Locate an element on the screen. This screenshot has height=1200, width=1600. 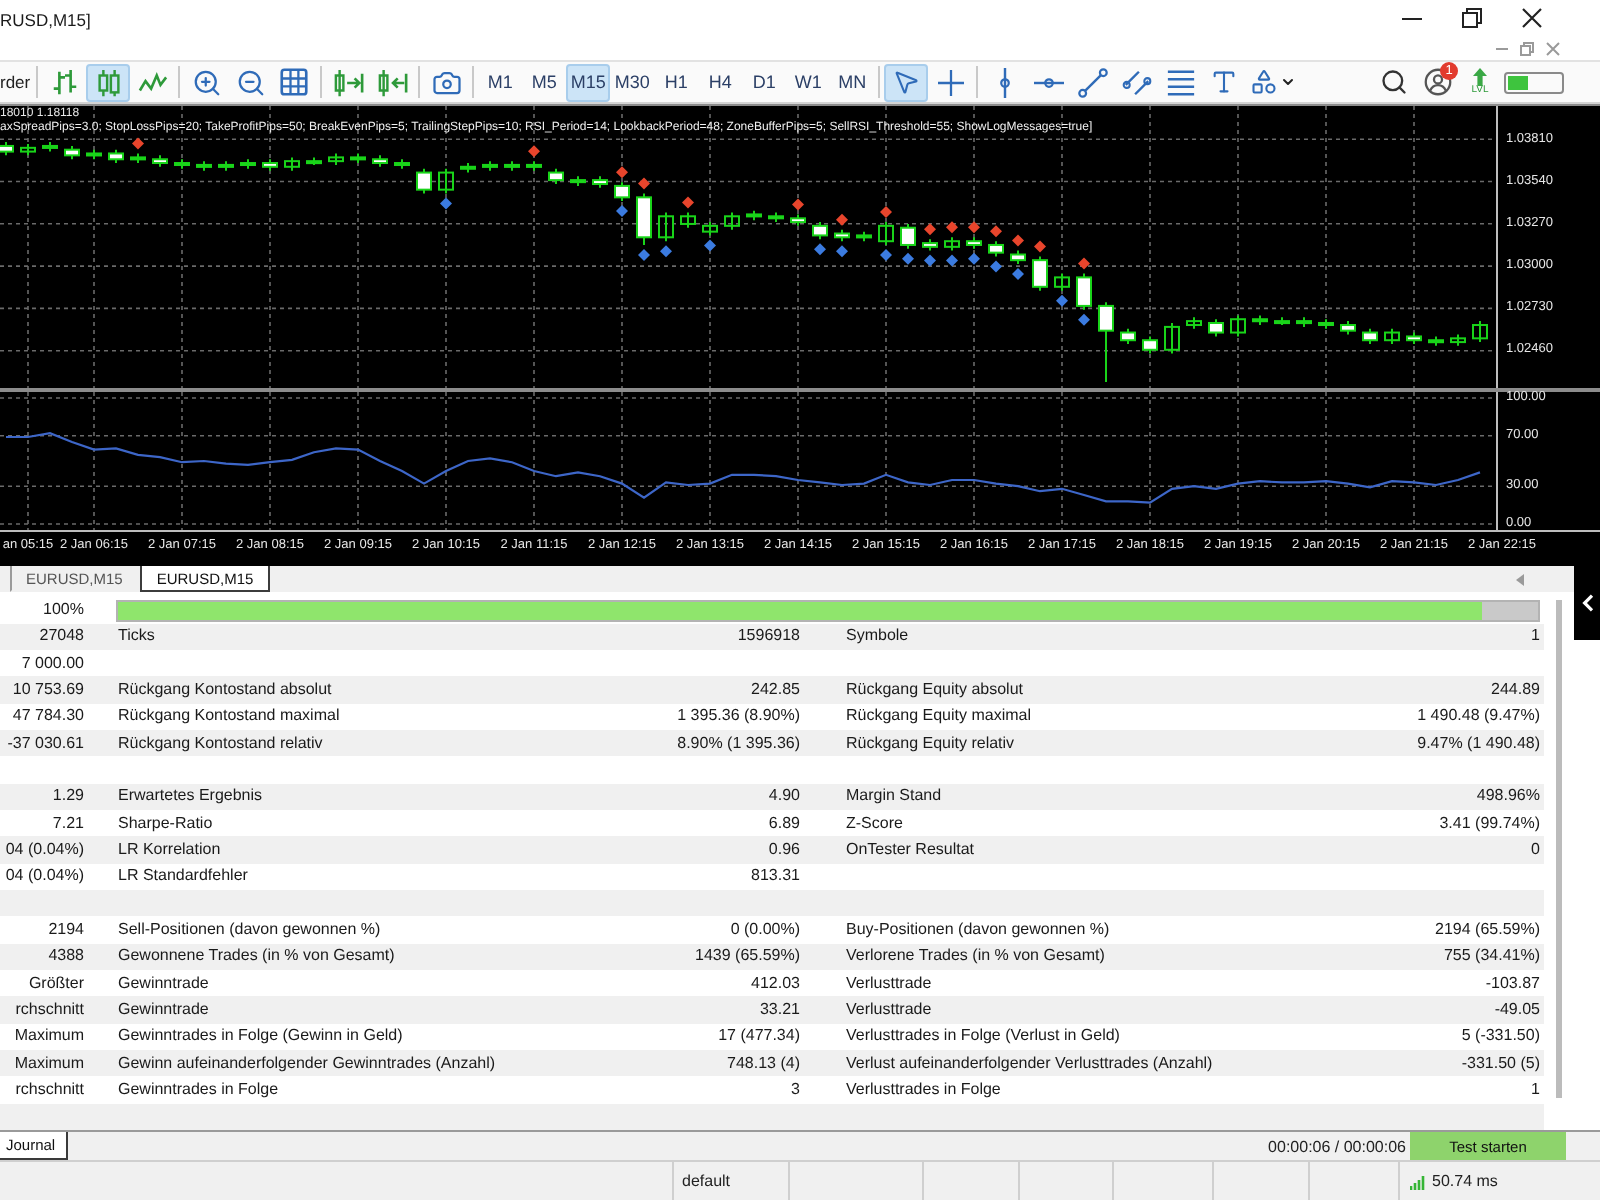
ping-time: 50.74 ms is located at coordinates (1465, 1181).